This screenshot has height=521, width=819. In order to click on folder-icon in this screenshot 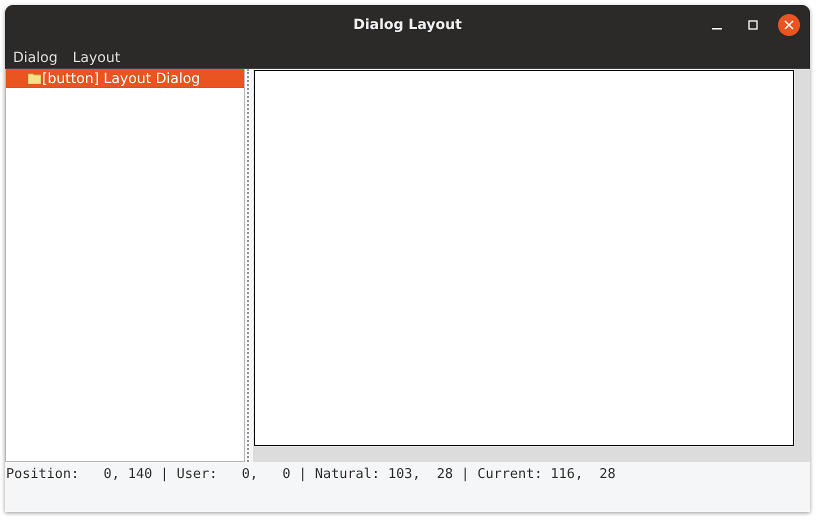, I will do `click(34, 78)`.